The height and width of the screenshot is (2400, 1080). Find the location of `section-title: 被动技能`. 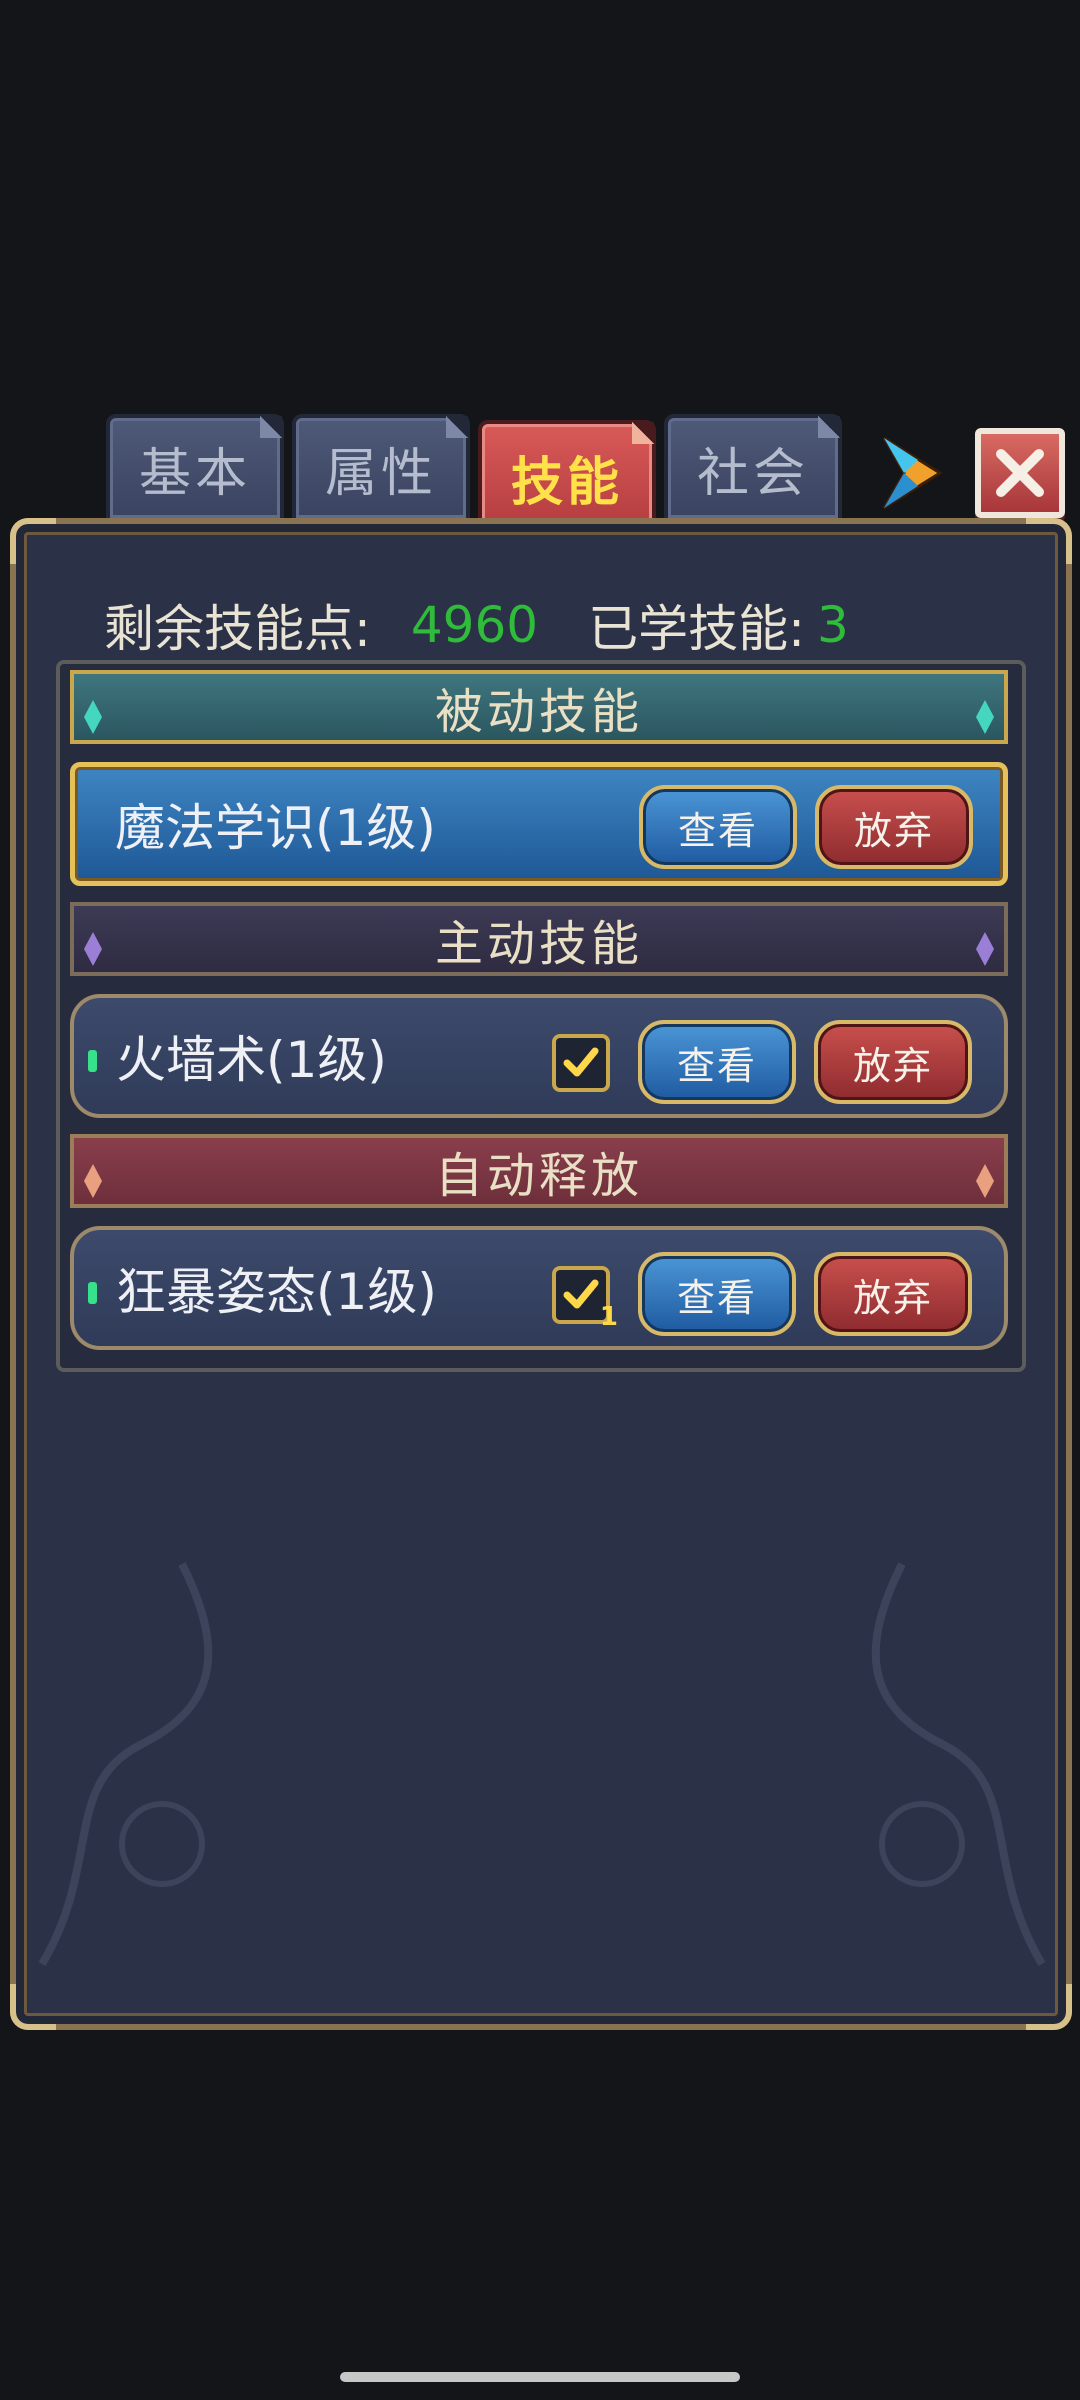

section-title: 被动技能 is located at coordinates (538, 712).